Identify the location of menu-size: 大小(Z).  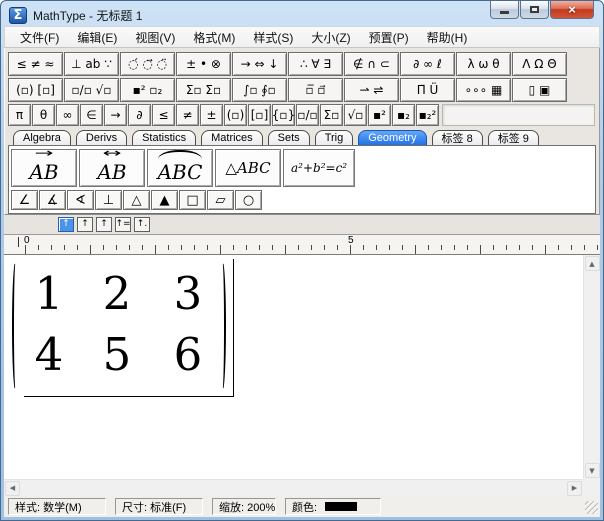
(330, 37).